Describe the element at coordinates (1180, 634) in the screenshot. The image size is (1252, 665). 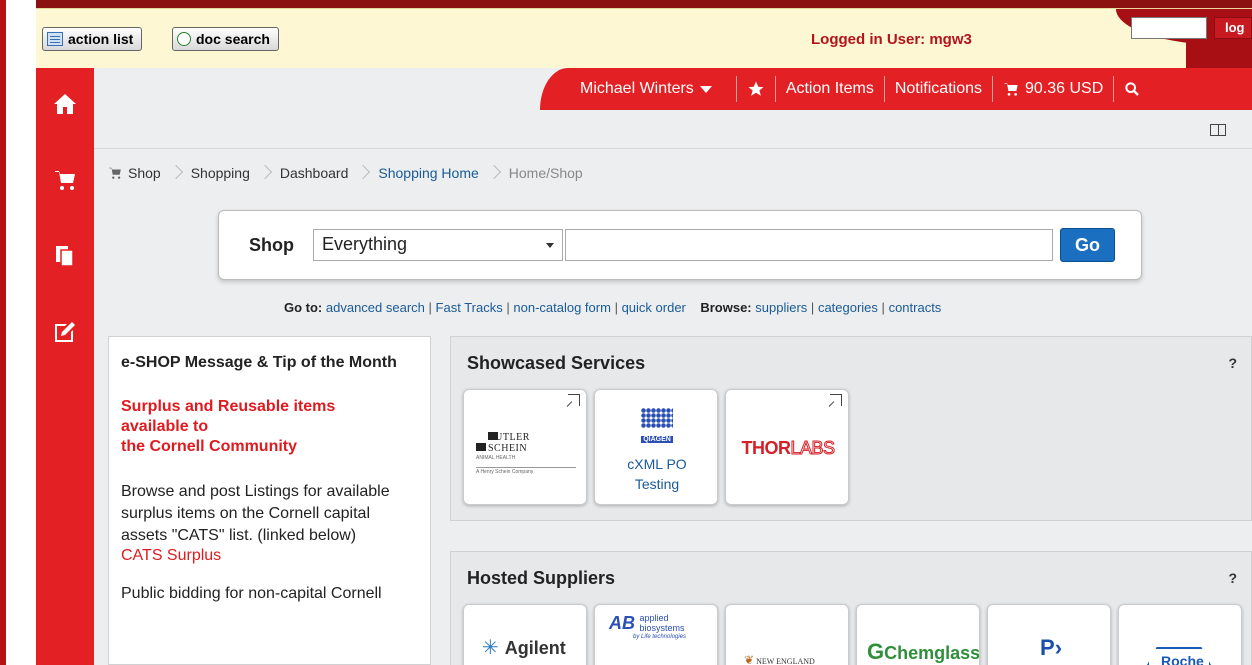
I see `supplier-card-roche: Roche` at that location.